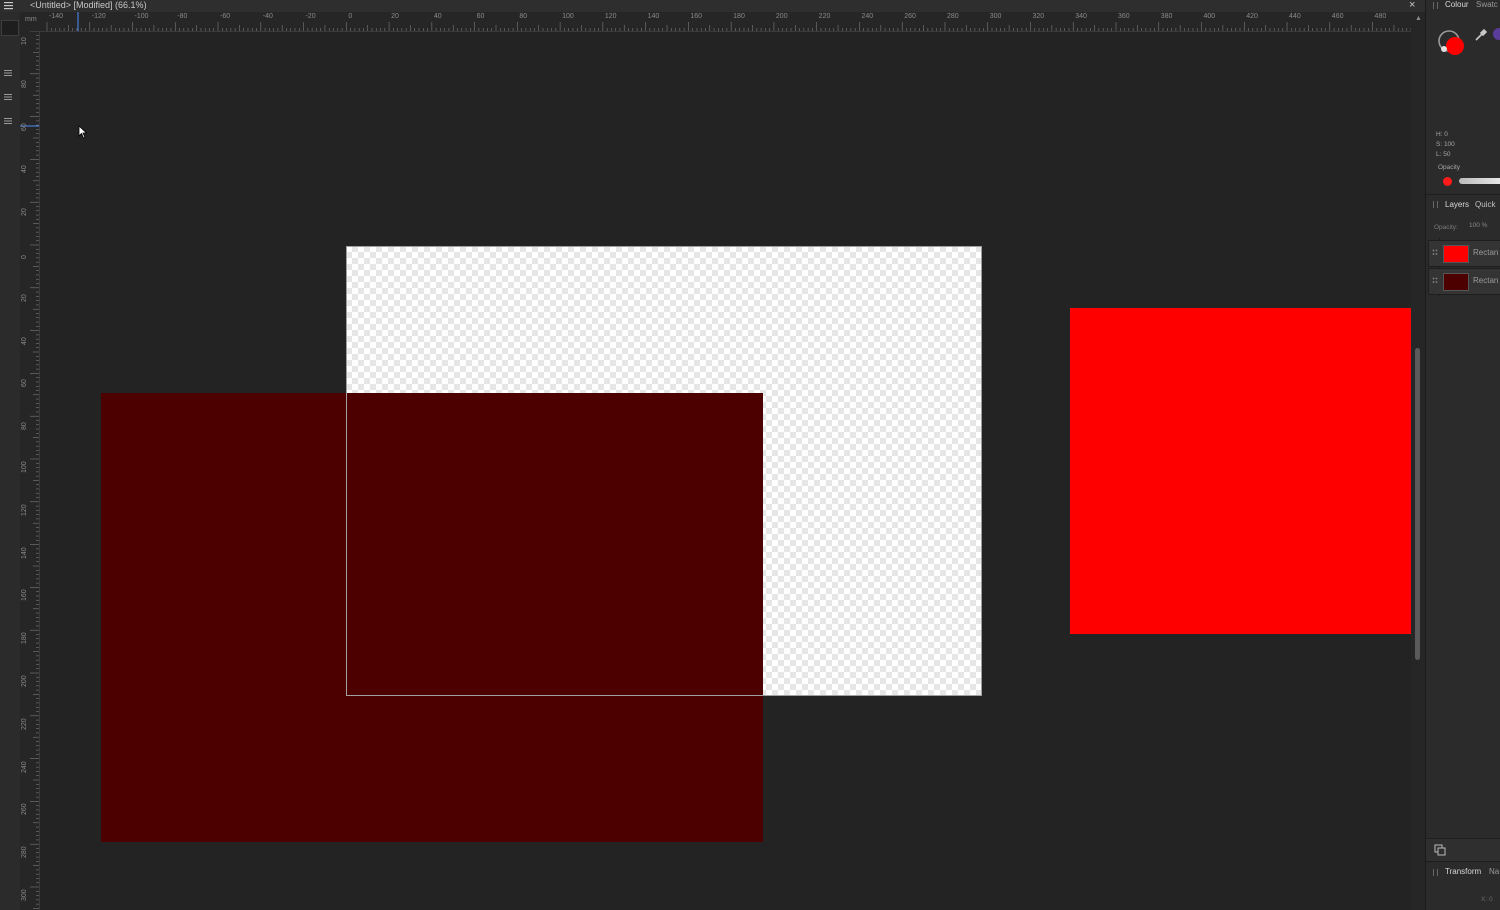 Image resolution: width=1500 pixels, height=910 pixels. What do you see at coordinates (8, 5) in the screenshot?
I see `hamburger-menu-icon` at bounding box center [8, 5].